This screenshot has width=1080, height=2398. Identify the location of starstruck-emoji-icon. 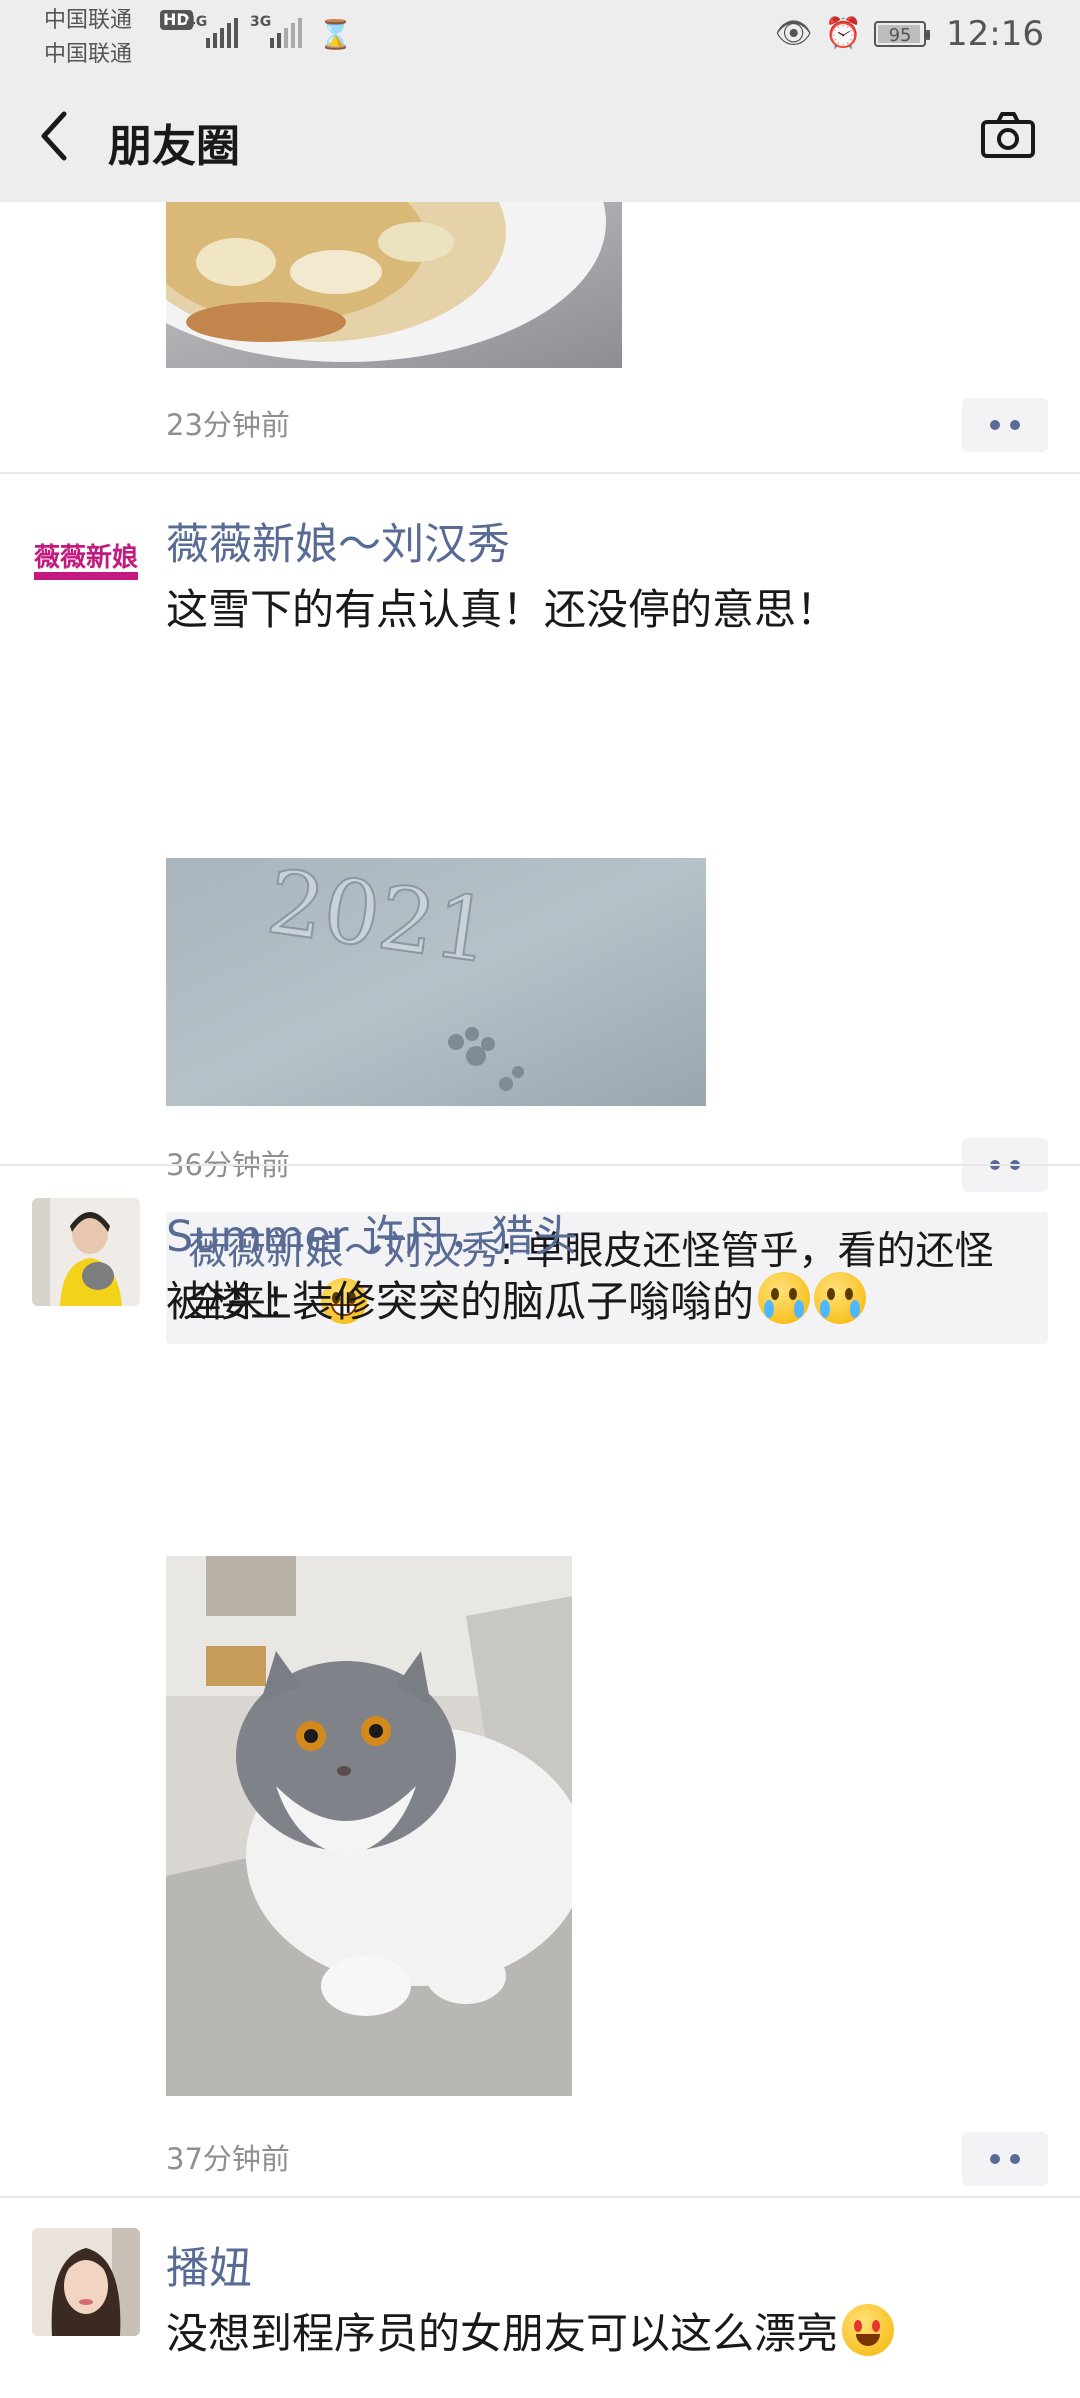
(868, 2330).